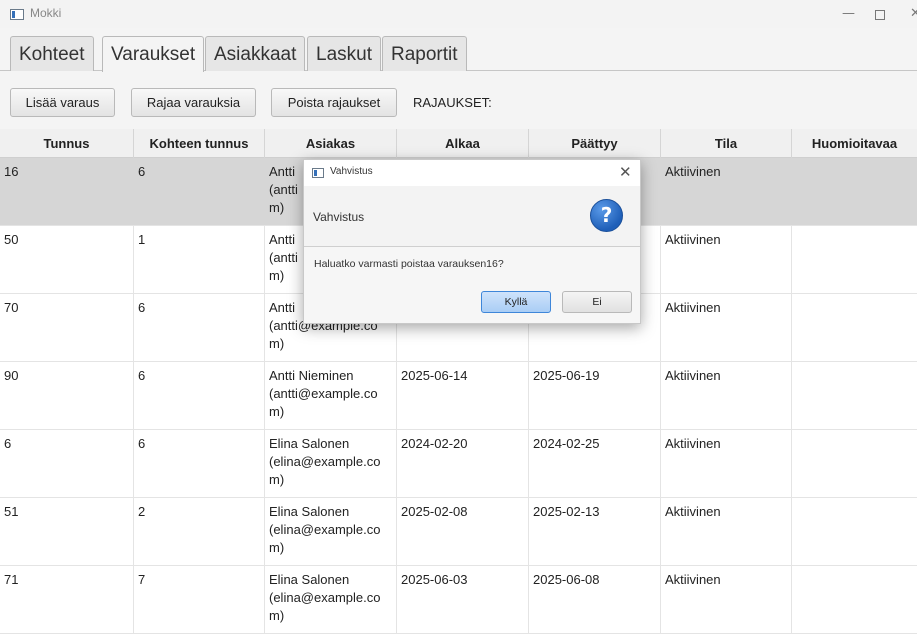 Image resolution: width=917 pixels, height=635 pixels. I want to click on confirm-no-button: Ei, so click(597, 302).